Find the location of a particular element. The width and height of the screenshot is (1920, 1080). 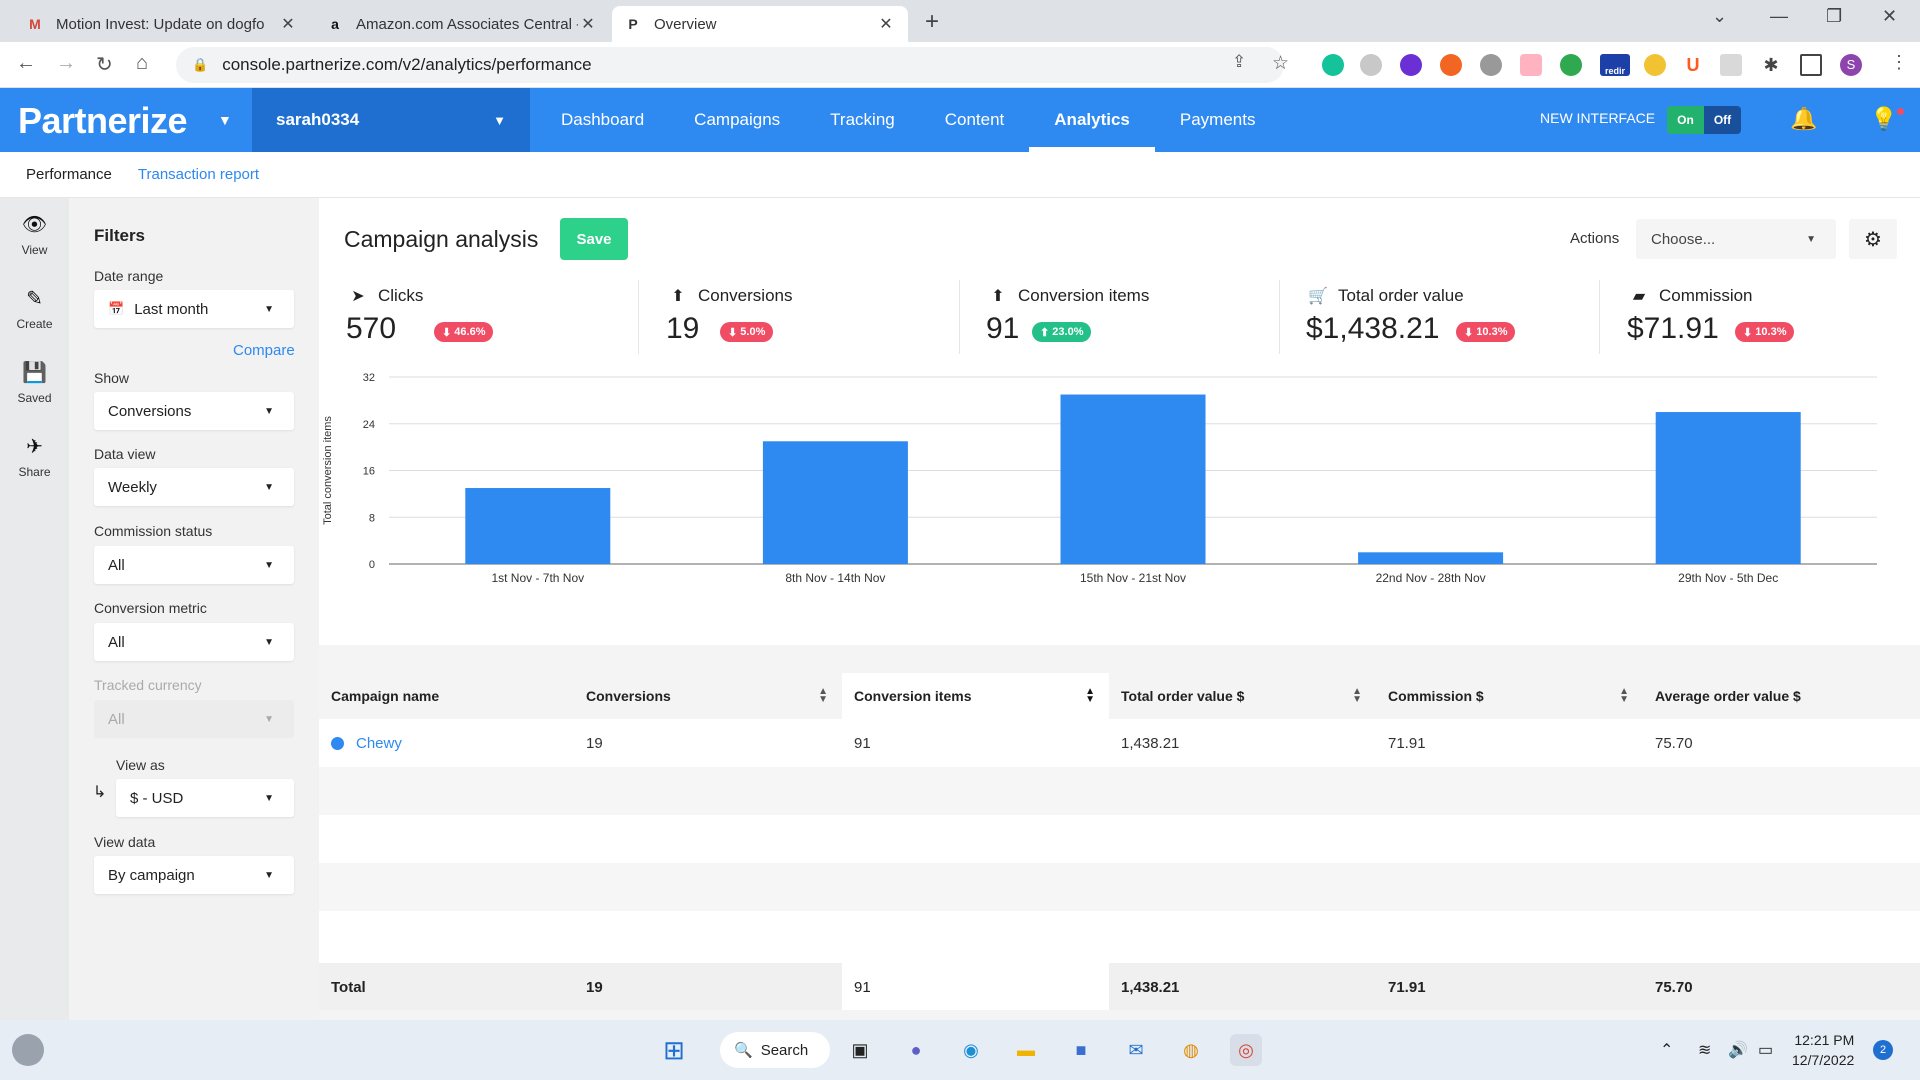

nav-tracking: Tracking is located at coordinates (862, 120).